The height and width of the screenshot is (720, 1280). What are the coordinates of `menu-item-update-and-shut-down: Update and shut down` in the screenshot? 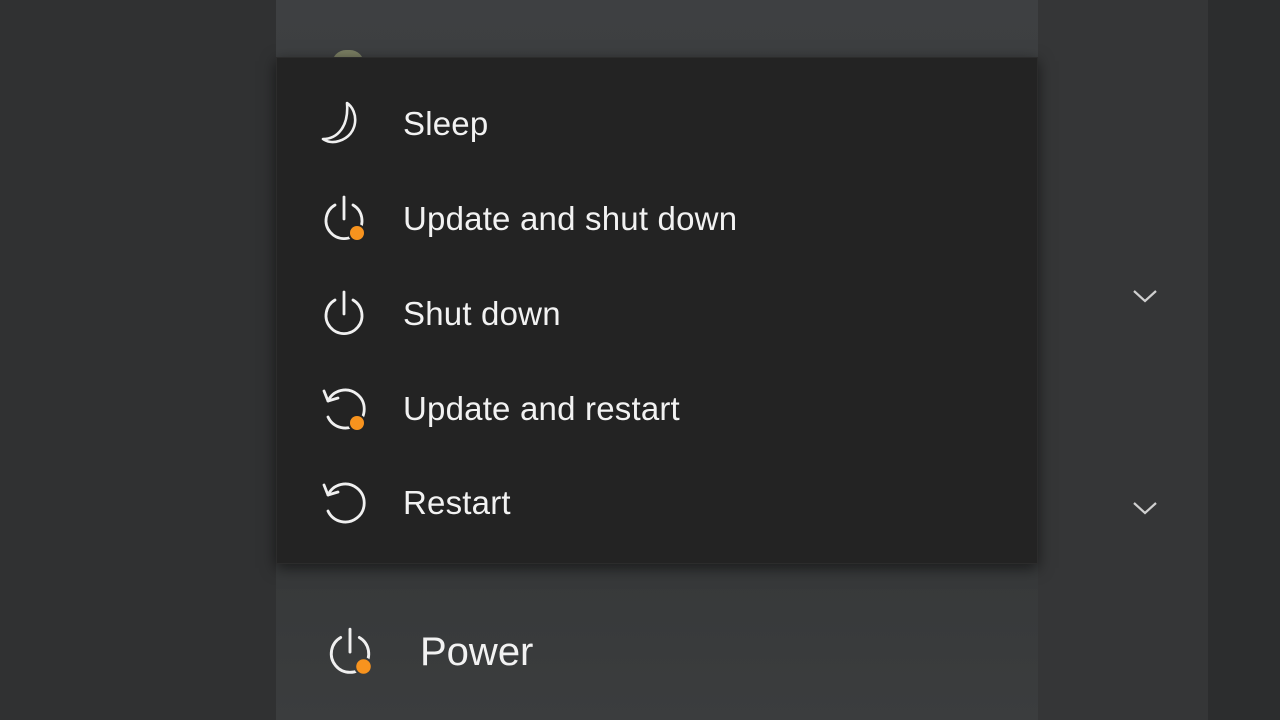 It's located at (657, 219).